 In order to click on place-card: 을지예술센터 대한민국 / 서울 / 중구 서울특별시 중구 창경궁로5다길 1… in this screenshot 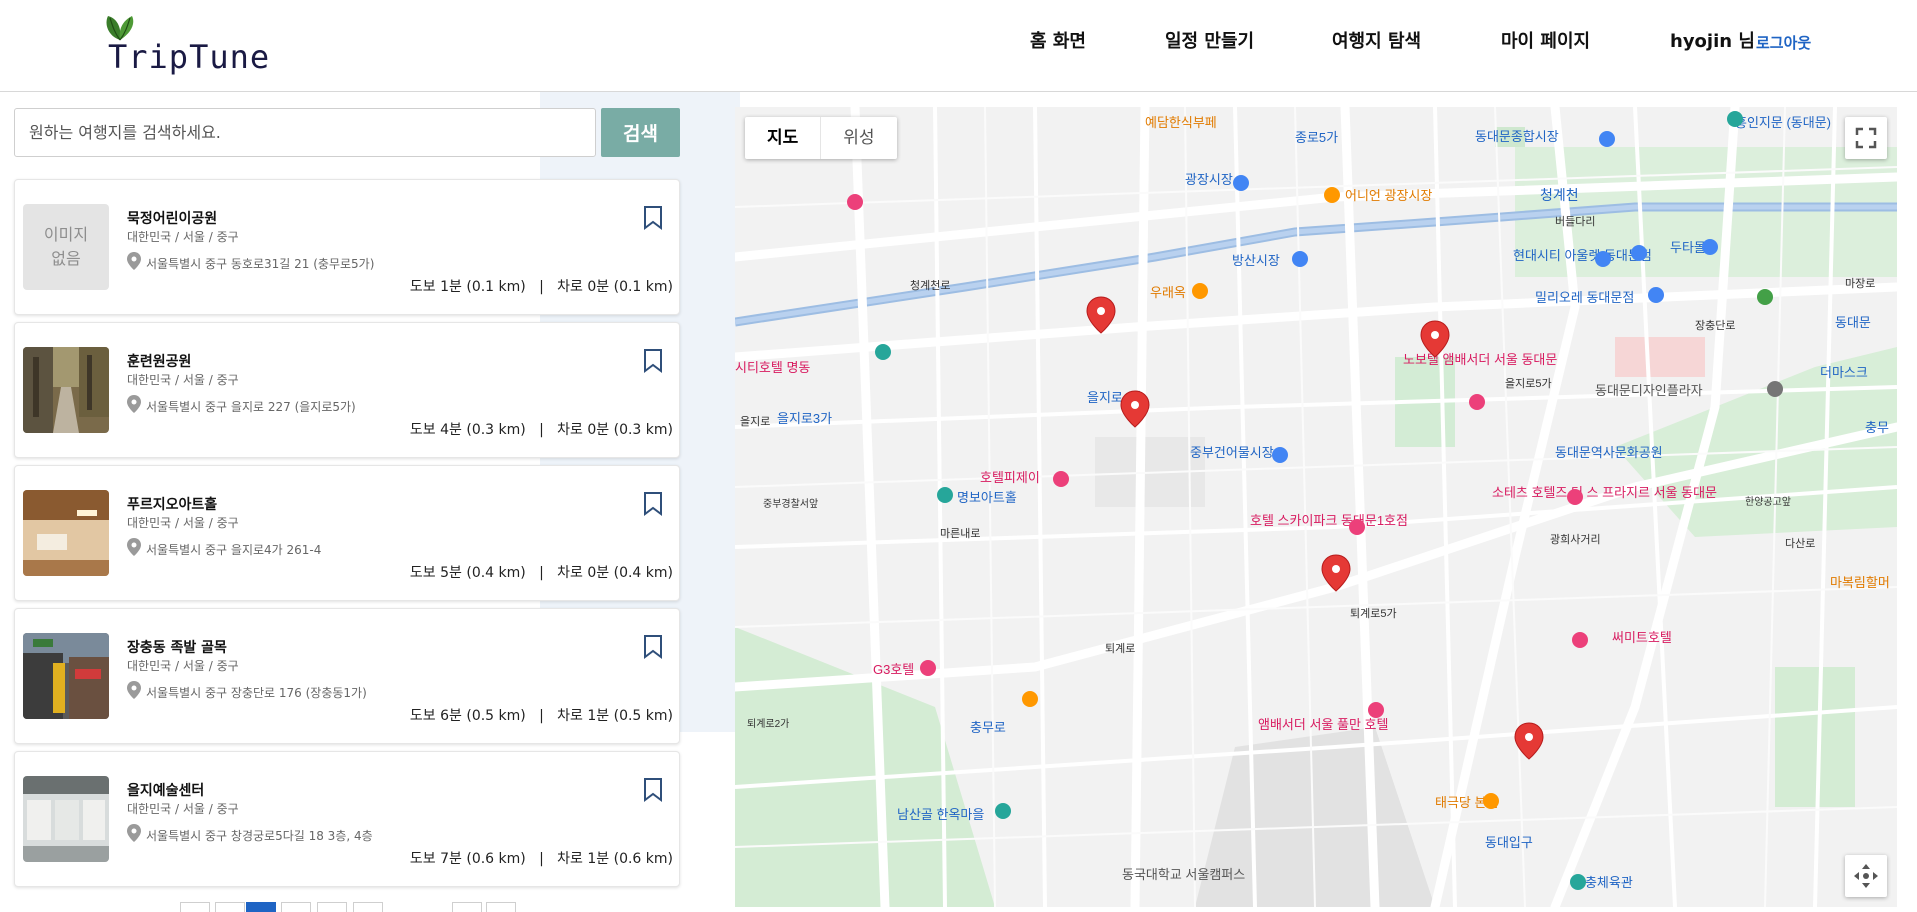, I will do `click(347, 819)`.